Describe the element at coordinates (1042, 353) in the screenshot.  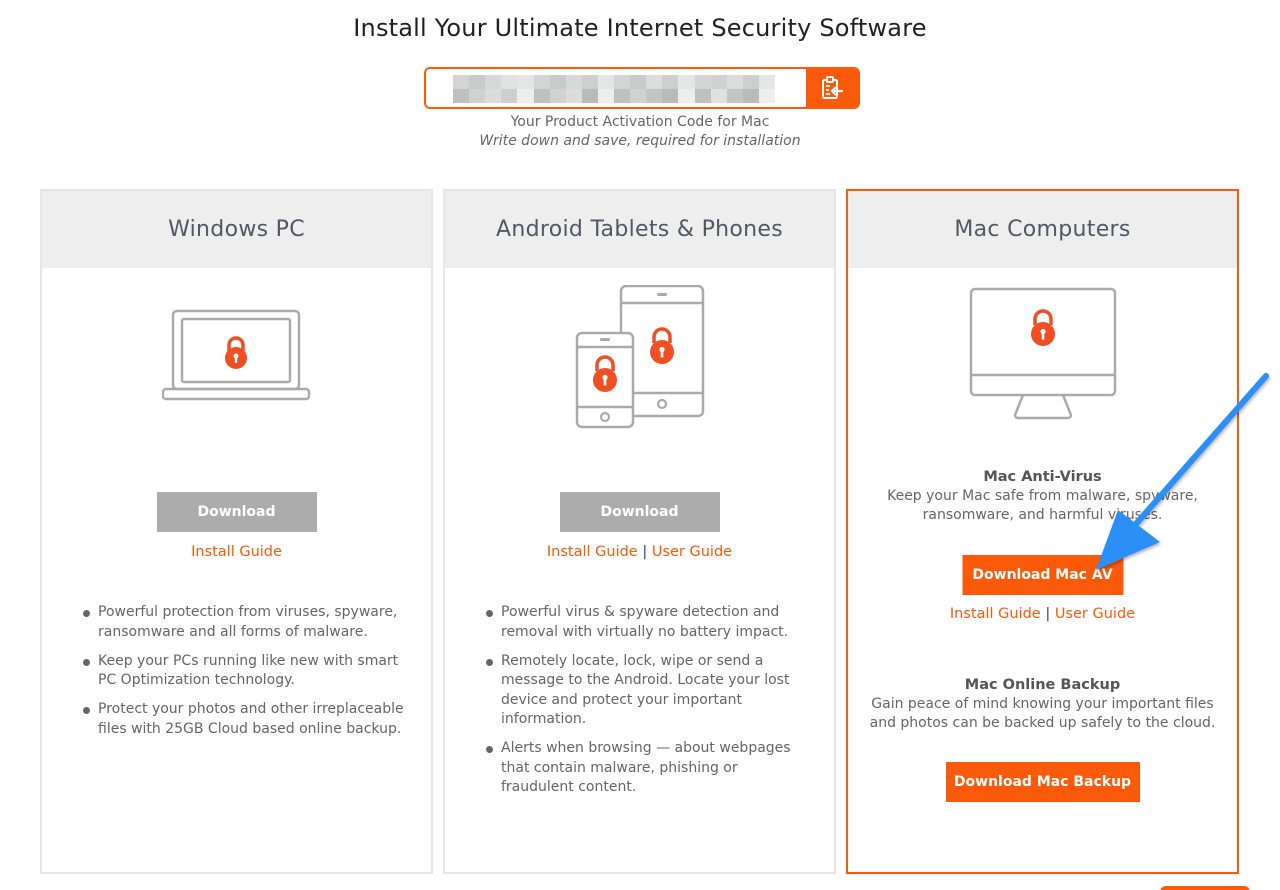
I see `desktop-monitor-lock-icon` at that location.